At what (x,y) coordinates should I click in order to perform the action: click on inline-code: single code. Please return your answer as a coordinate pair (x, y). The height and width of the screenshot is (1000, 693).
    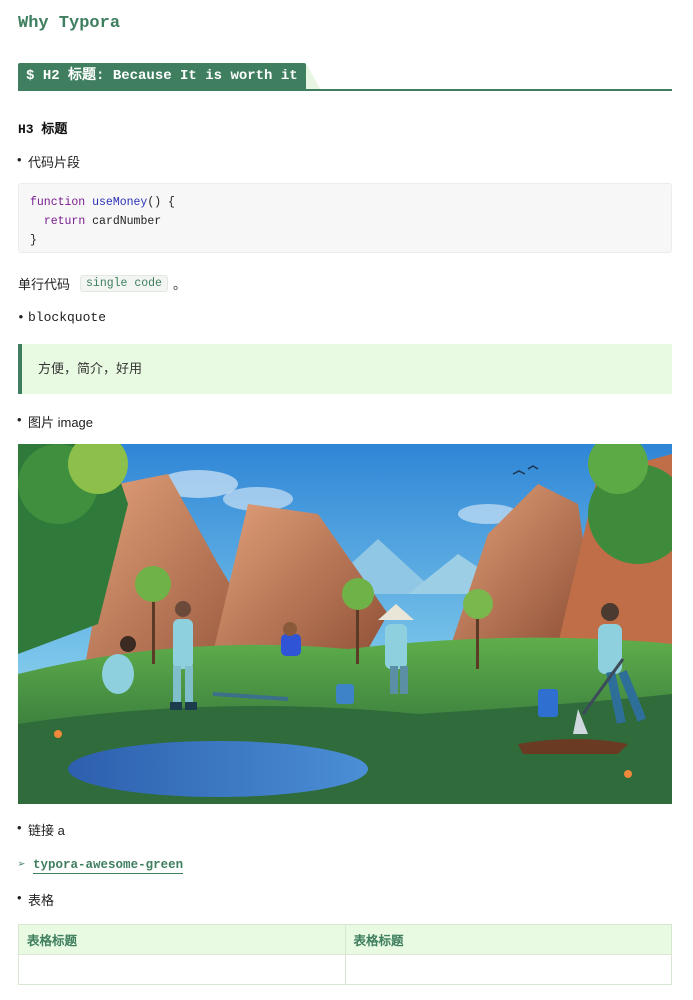
    Looking at the image, I should click on (124, 283).